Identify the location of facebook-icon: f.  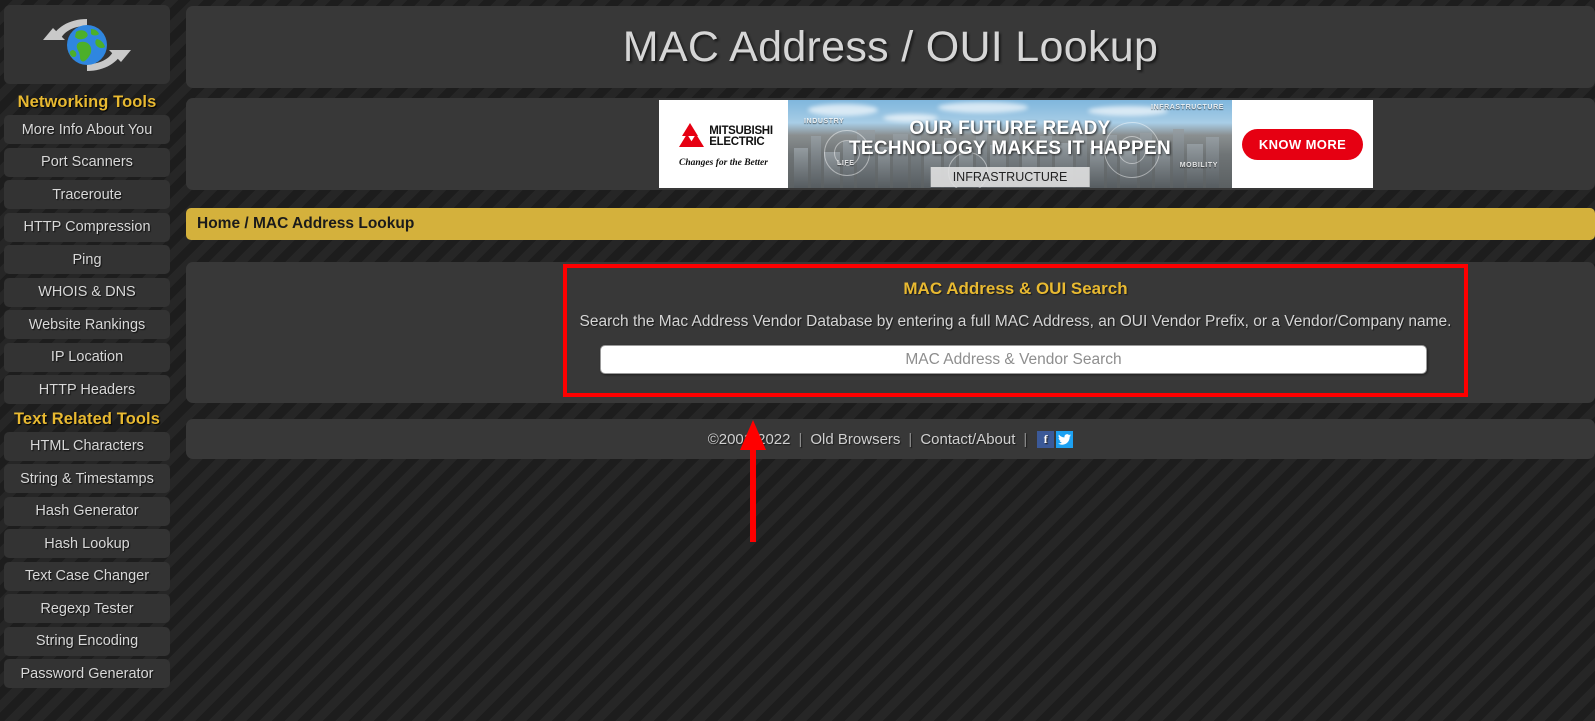
(1046, 439).